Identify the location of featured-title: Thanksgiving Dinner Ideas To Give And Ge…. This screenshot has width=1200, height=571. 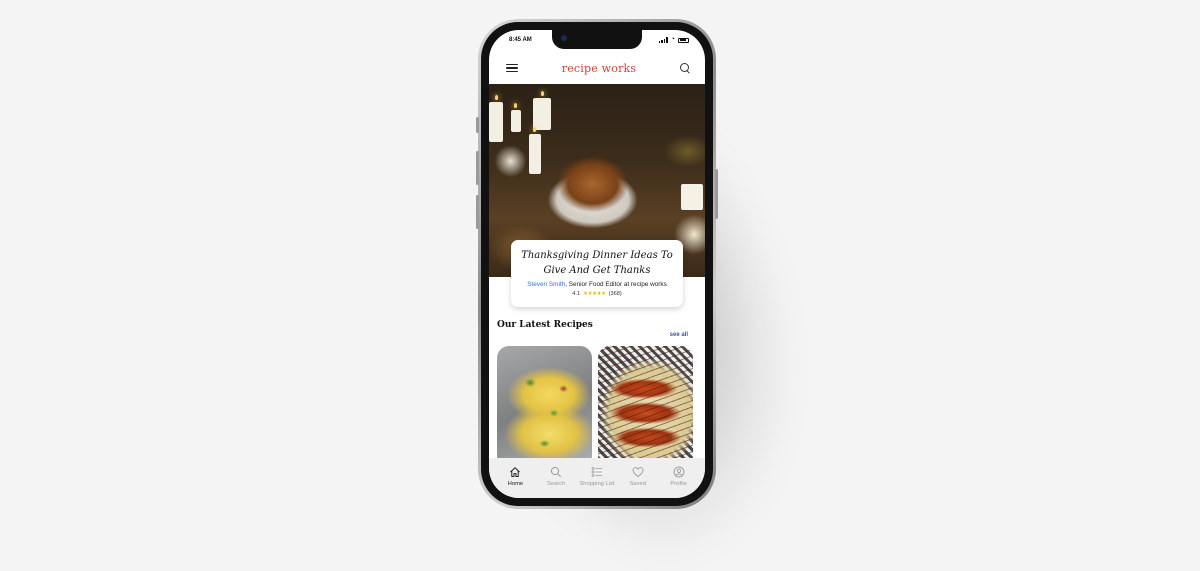
(597, 263).